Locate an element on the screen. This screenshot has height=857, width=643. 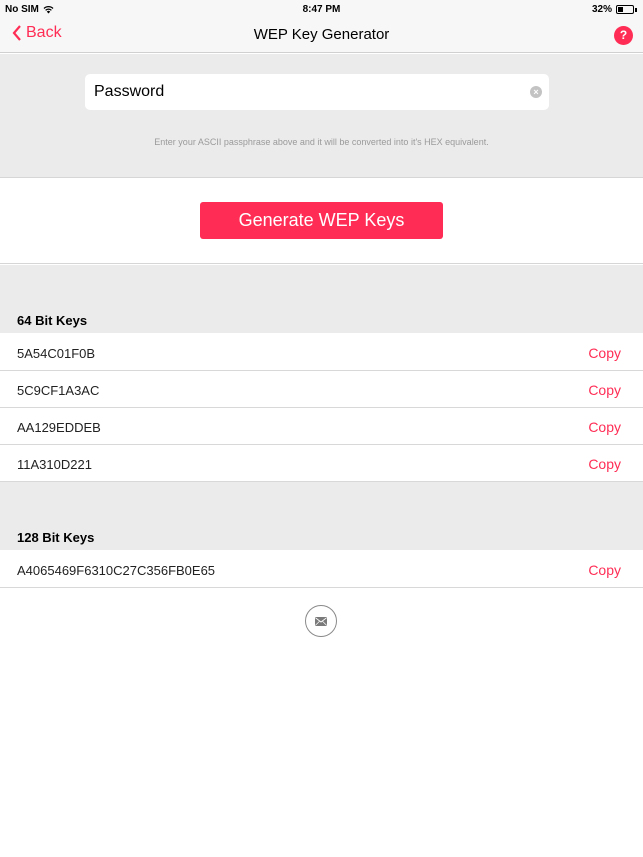
section-header-128: 128 Bit Keys is located at coordinates (321, 516).